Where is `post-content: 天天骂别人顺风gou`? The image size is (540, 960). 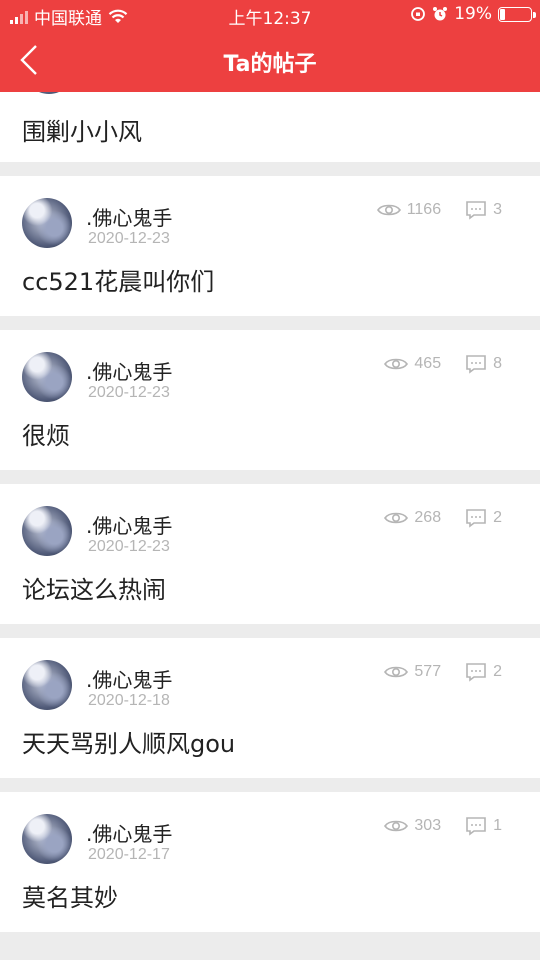
post-content: 天天骂别人顺风gou is located at coordinates (129, 744).